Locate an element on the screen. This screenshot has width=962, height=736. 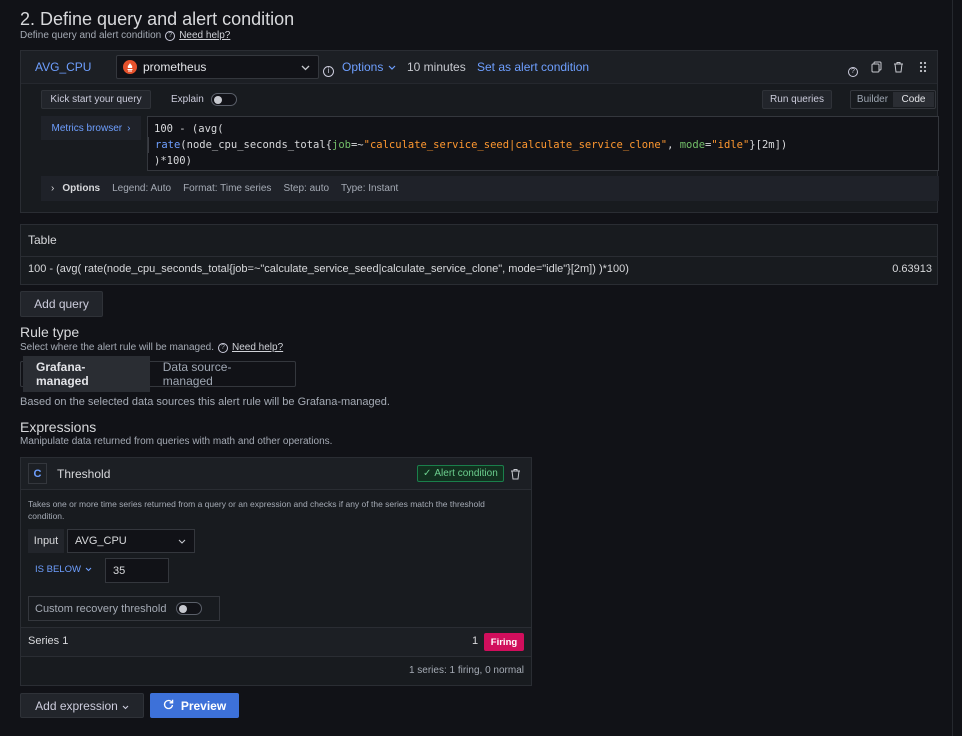
mode-switch: Builder Code is located at coordinates (893, 99).